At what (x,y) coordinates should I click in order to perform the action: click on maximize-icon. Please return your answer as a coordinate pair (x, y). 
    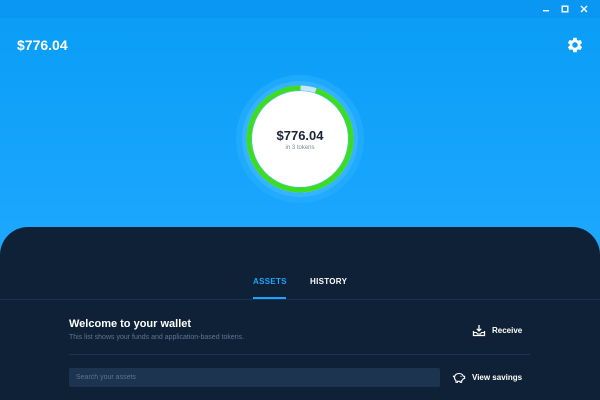
    Looking at the image, I should click on (565, 9).